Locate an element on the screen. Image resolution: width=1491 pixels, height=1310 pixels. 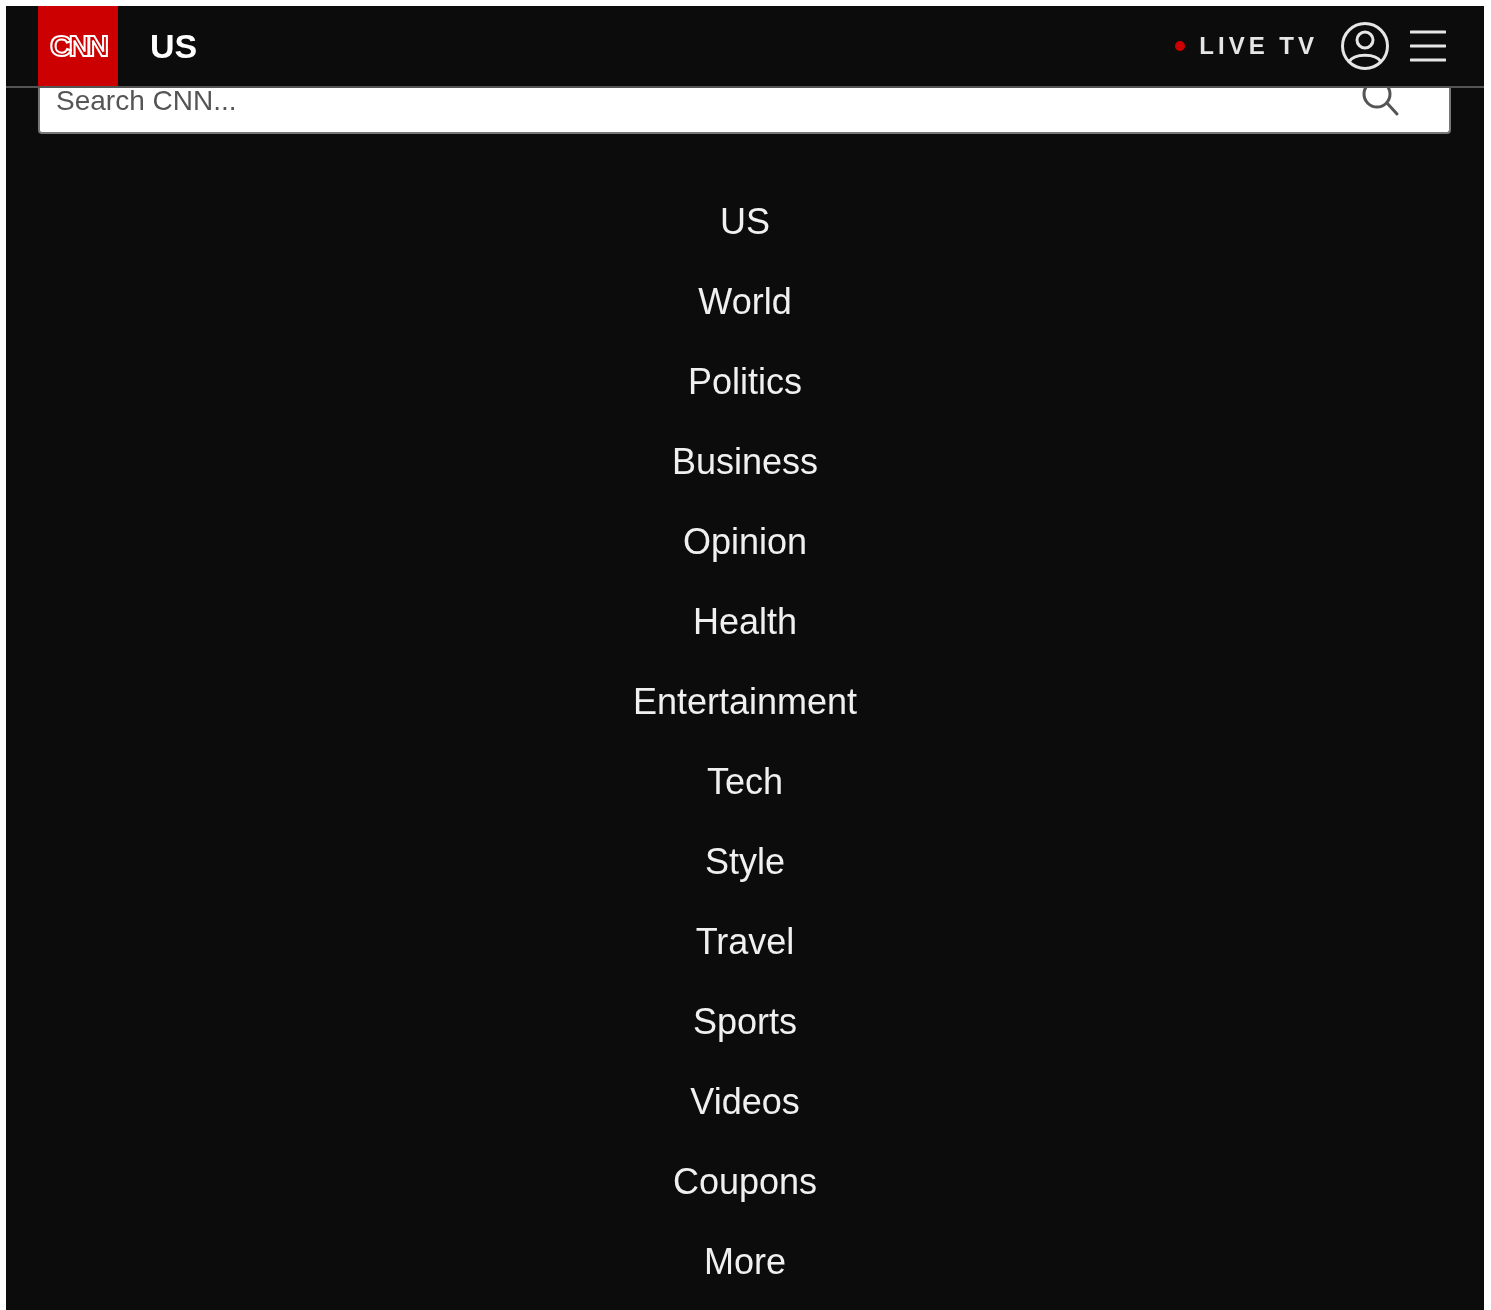
nav-link: Politics is located at coordinates (745, 382).